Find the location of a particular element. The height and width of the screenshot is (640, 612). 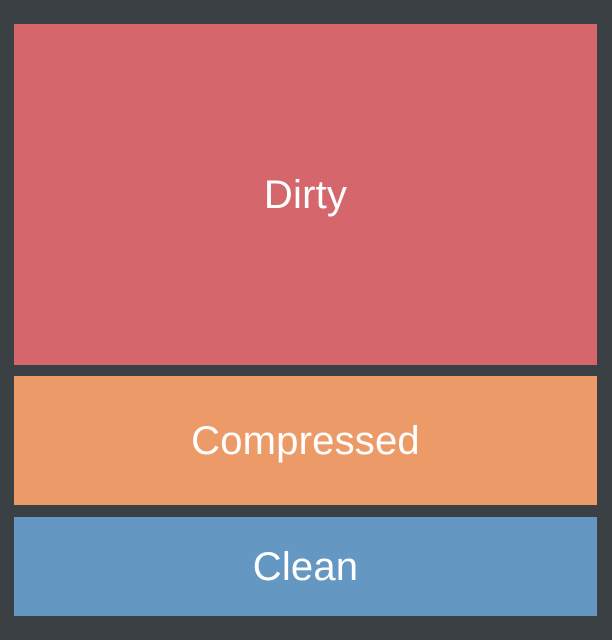

clean-block: Clean is located at coordinates (305, 566).